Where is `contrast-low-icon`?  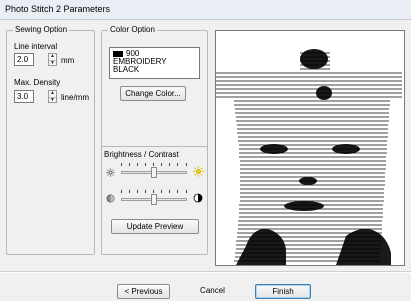 contrast-low-icon is located at coordinates (110, 199).